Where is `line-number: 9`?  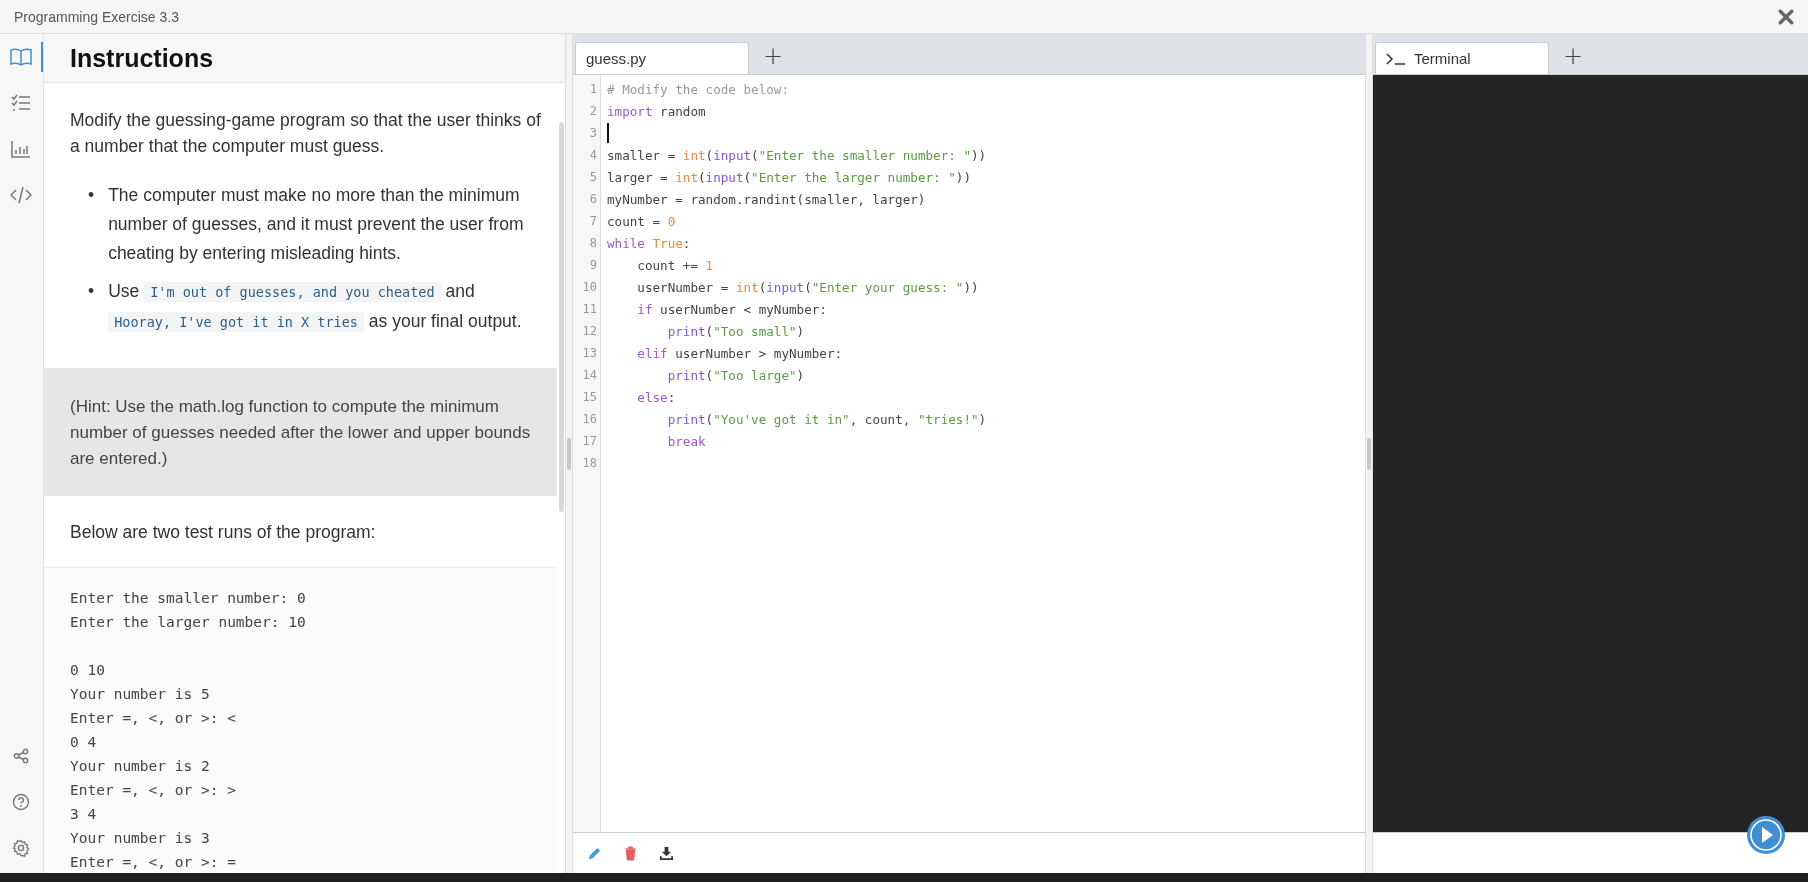 line-number: 9 is located at coordinates (593, 265).